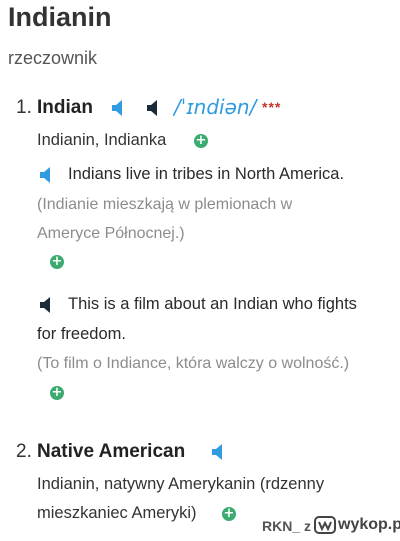  Describe the element at coordinates (206, 174) in the screenshot. I see `example-sentence: Indians live in tribes in North America.` at that location.